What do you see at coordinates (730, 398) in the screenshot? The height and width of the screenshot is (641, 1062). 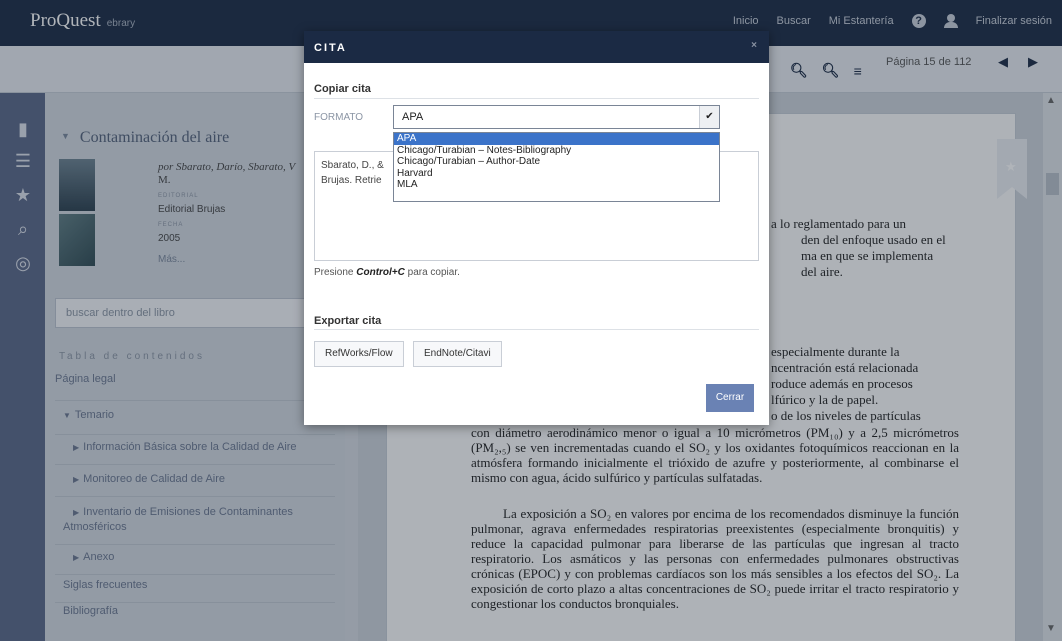 I see `close-button: Cerrar` at bounding box center [730, 398].